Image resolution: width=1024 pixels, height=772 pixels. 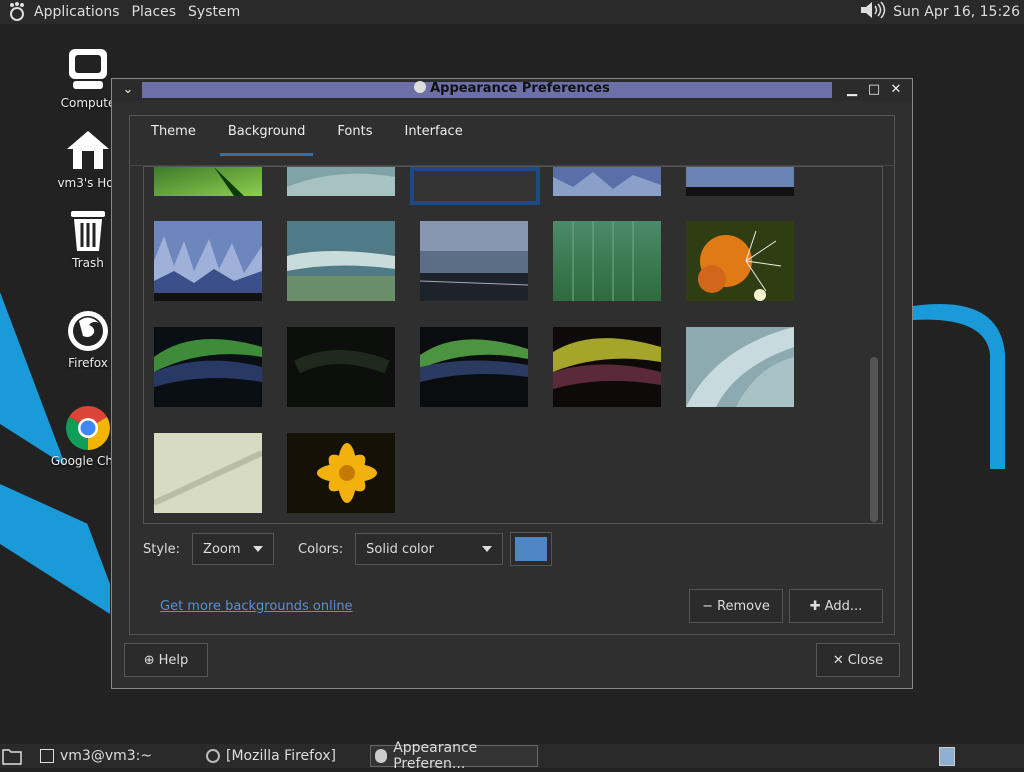 I want to click on help-button: ⊕ Help, so click(x=166, y=660).